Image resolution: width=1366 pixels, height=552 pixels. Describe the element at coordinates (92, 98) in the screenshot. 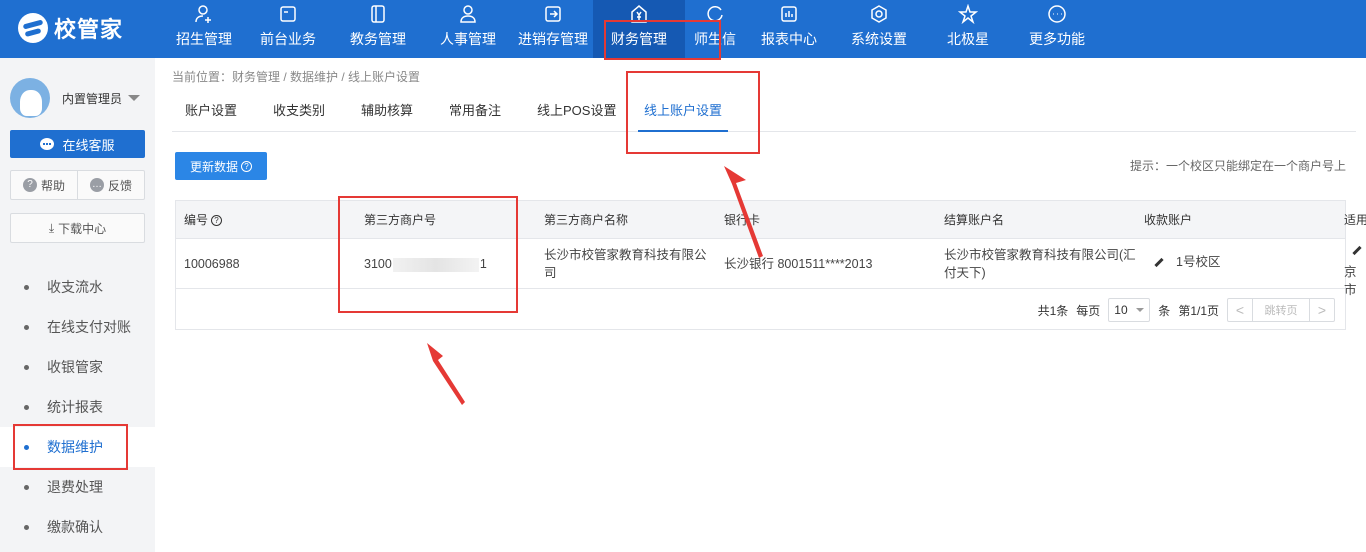

I see `user-name: 内置管理员` at that location.